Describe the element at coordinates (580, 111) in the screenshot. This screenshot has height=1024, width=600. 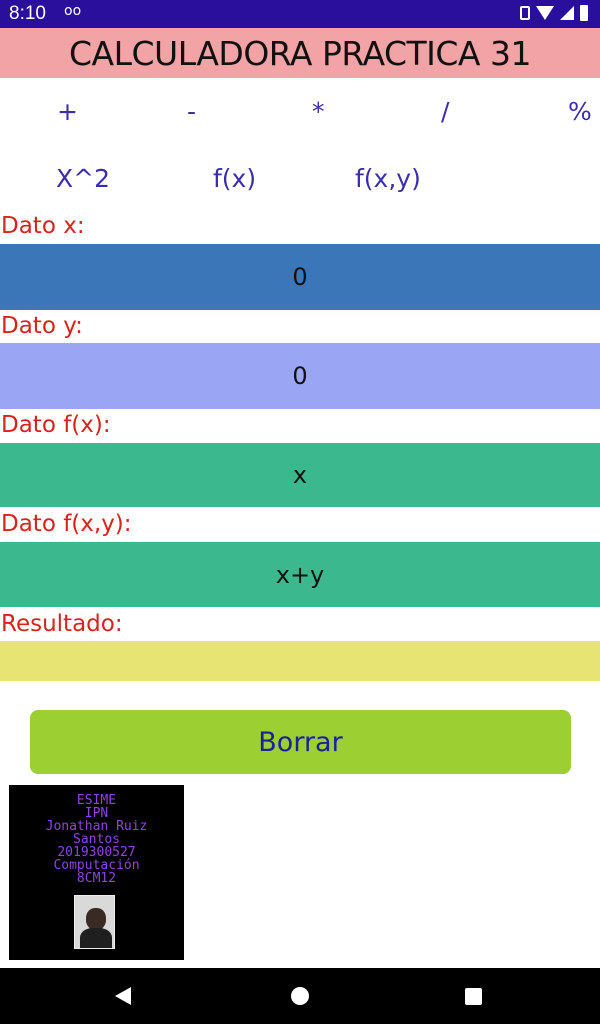
I see `percent-button: %` at that location.